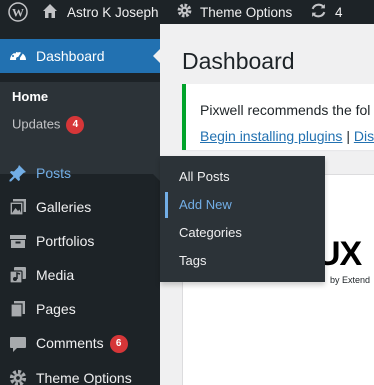 The width and height of the screenshot is (374, 385). I want to click on menu-media-label: Media, so click(55, 275).